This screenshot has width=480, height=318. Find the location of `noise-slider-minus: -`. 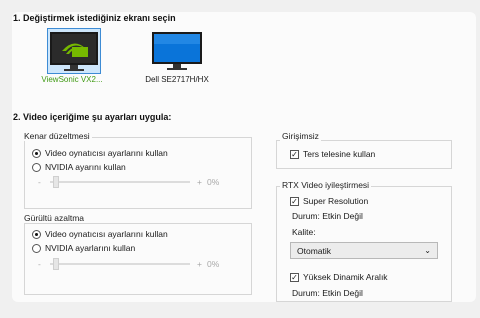

noise-slider-minus: - is located at coordinates (39, 264).